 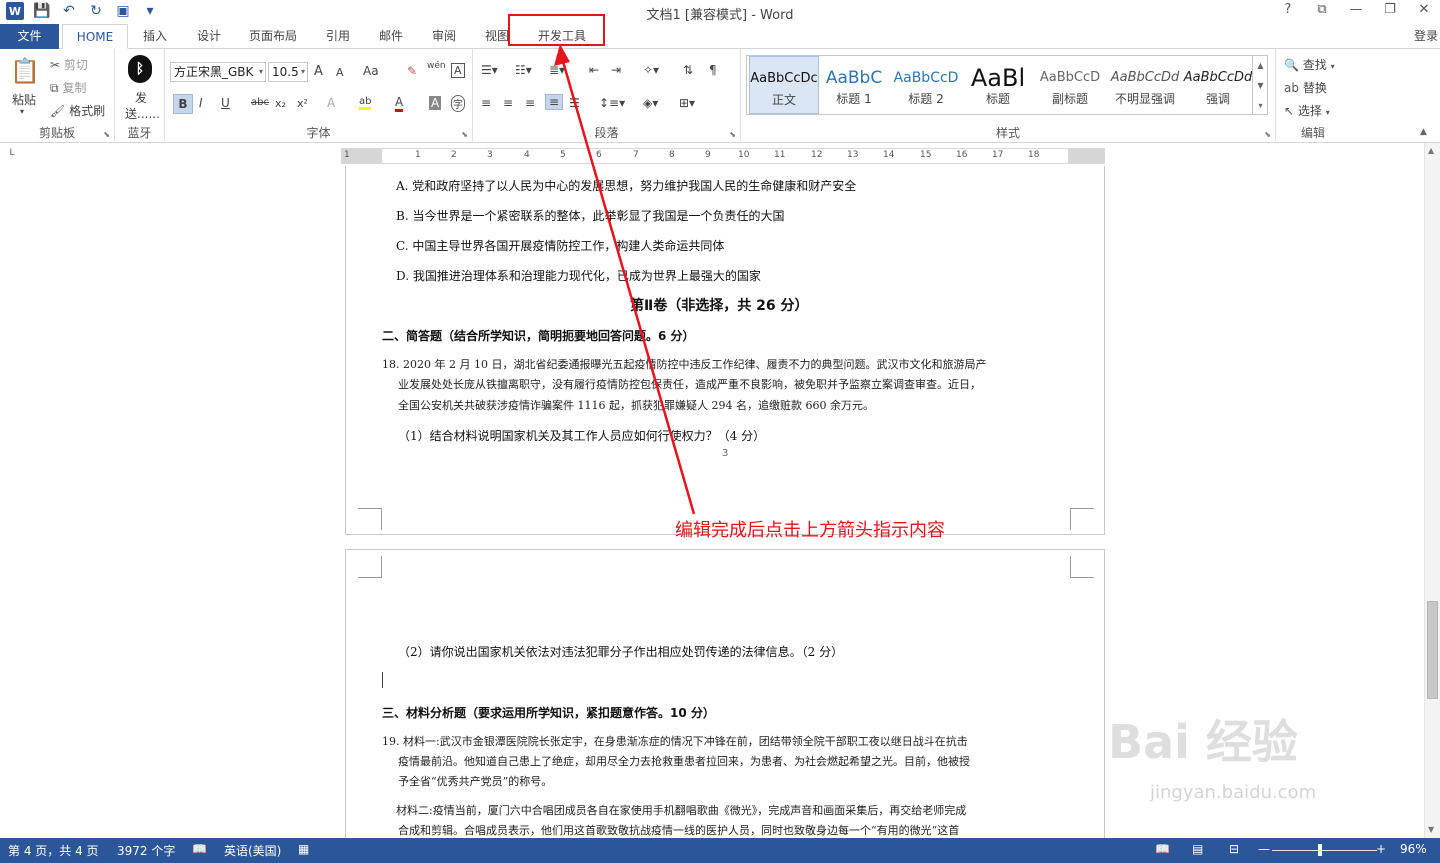 What do you see at coordinates (218, 72) in the screenshot?
I see `font-name-combo: 方正宋黑_GBK ▾` at bounding box center [218, 72].